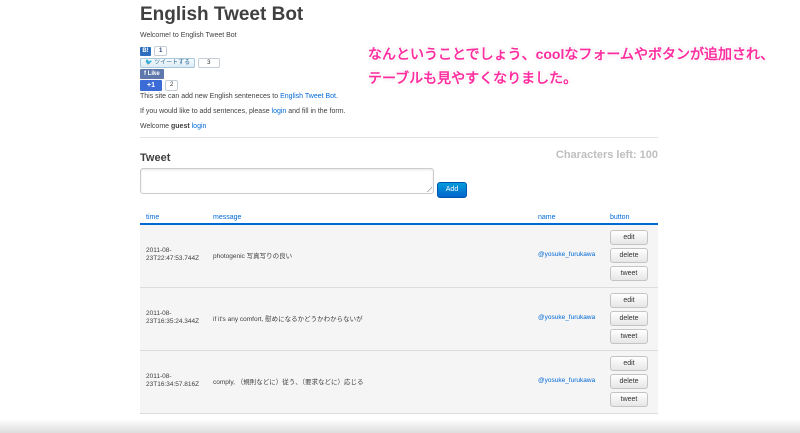  I want to click on row-message: photogenic 写真写りの良い, so click(253, 256).